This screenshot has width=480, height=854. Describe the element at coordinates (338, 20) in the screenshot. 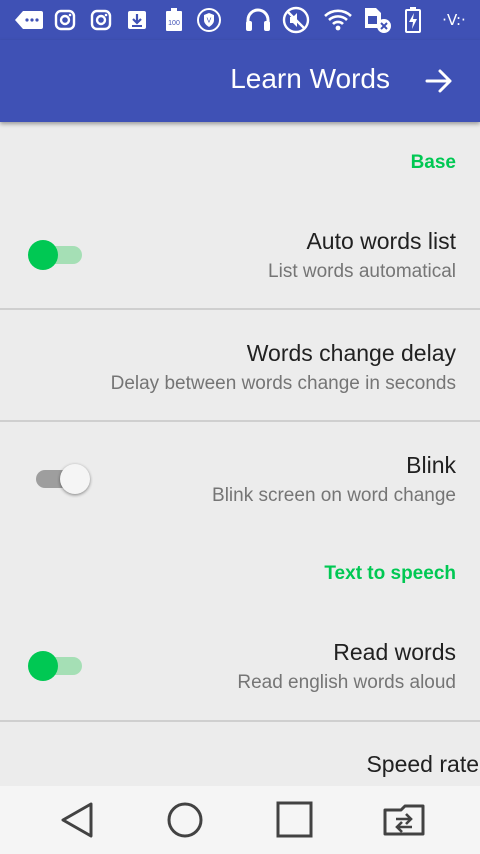

I see `wifi-icon` at that location.